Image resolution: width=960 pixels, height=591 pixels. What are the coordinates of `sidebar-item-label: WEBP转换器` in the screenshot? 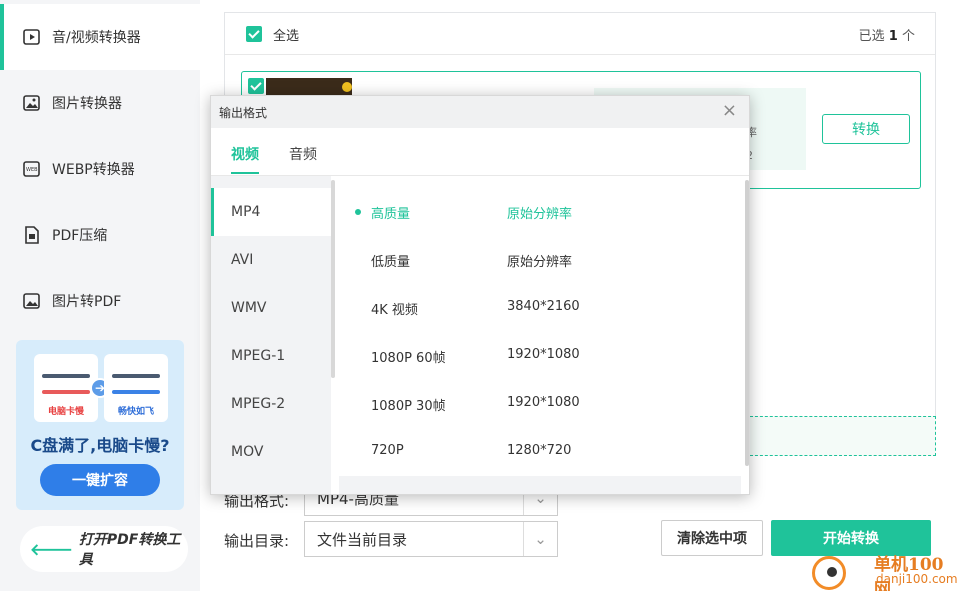 It's located at (93, 170).